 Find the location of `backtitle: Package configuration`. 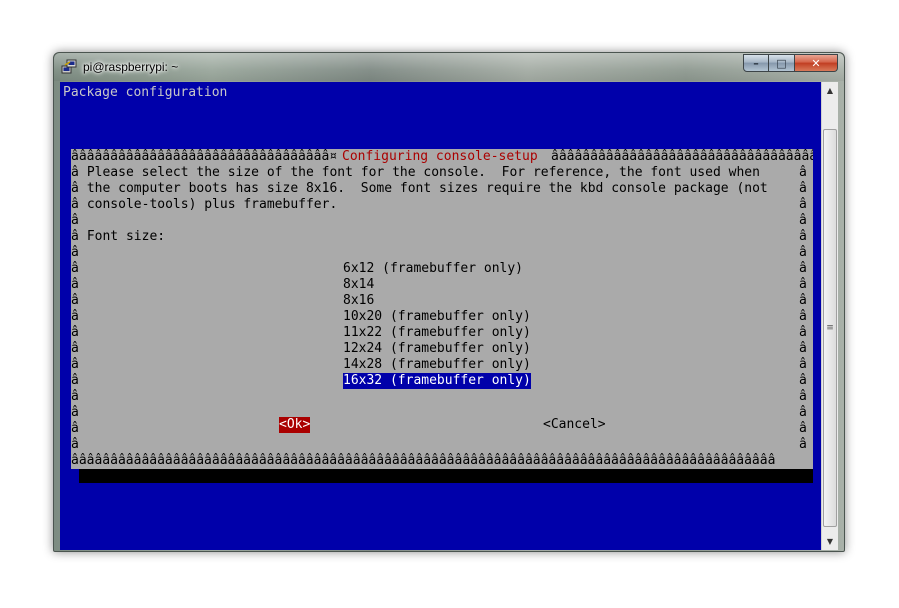

backtitle: Package configuration is located at coordinates (145, 92).